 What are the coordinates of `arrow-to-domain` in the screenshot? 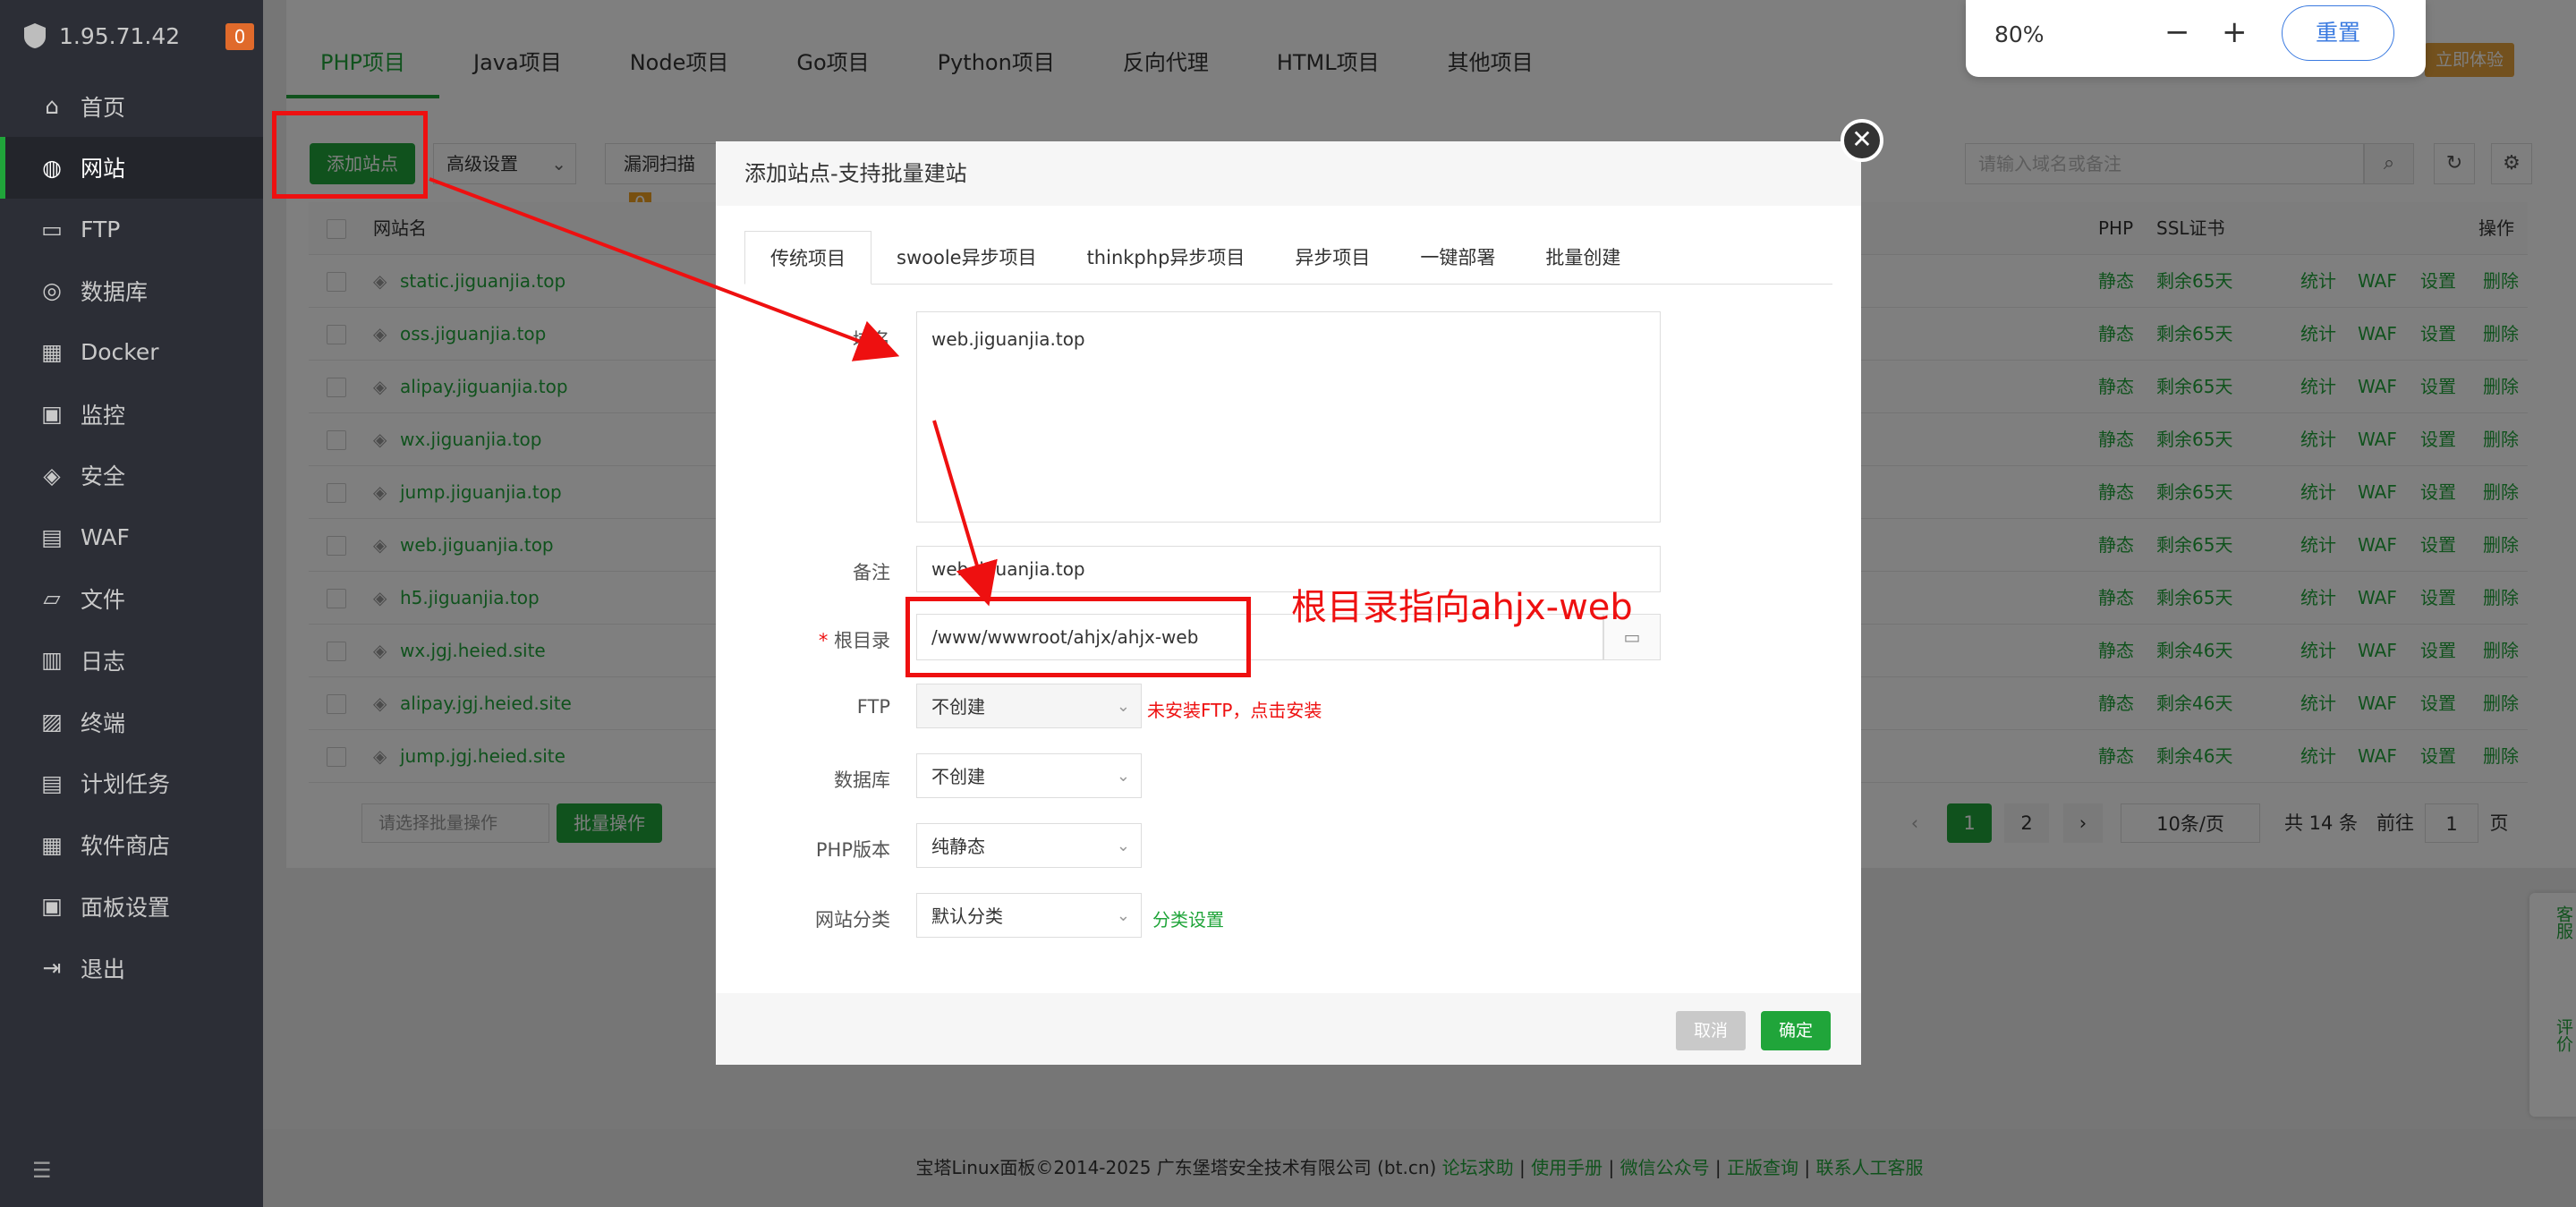 It's located at (664, 269).